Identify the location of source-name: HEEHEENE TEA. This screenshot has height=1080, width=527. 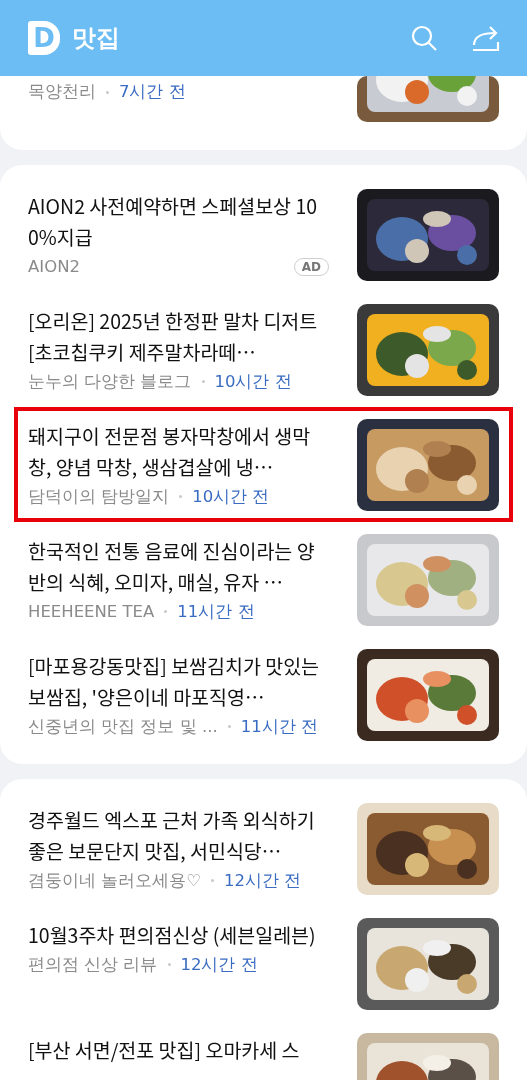
(91, 611).